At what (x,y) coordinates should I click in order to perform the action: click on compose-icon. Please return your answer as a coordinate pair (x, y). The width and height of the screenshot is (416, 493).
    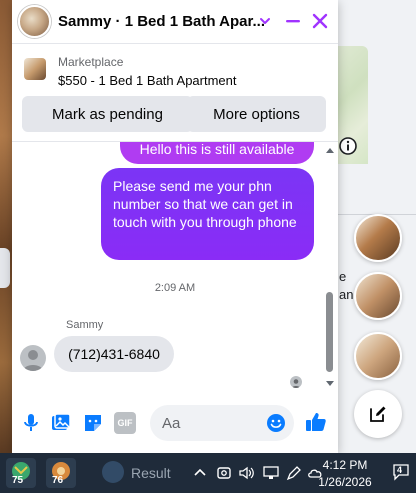
    Looking at the image, I should click on (378, 414).